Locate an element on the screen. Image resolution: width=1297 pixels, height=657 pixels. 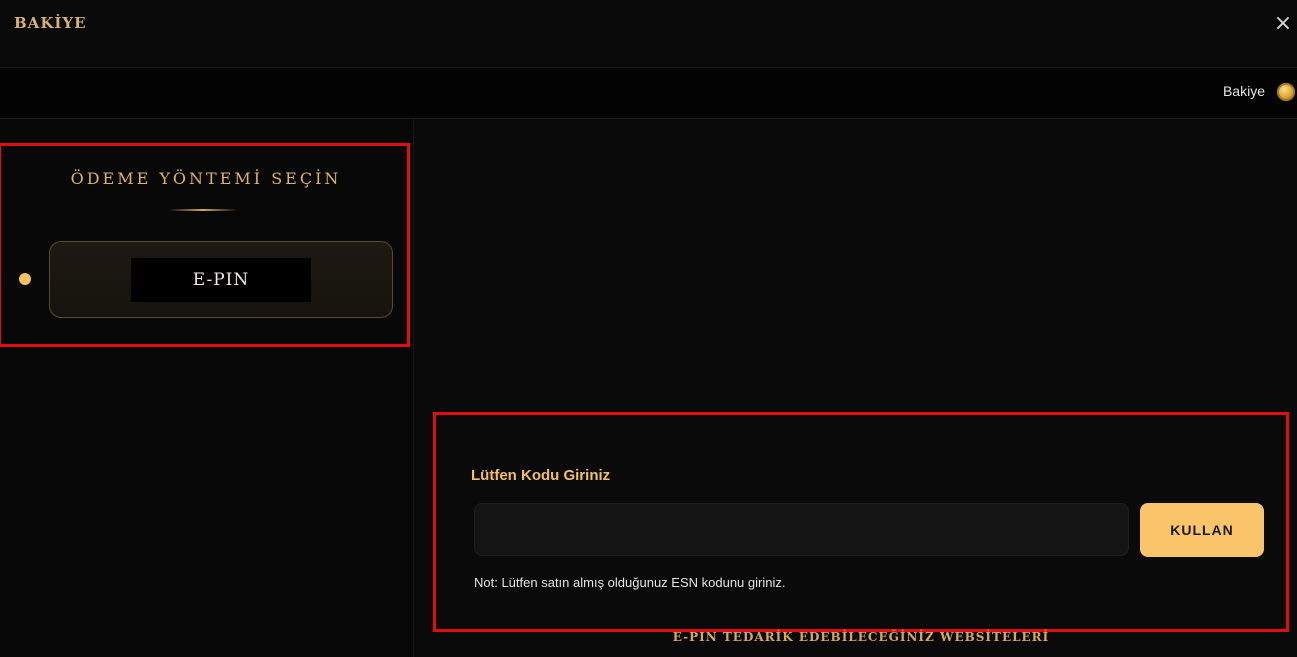
method-option-label: E-PIN is located at coordinates (221, 280).